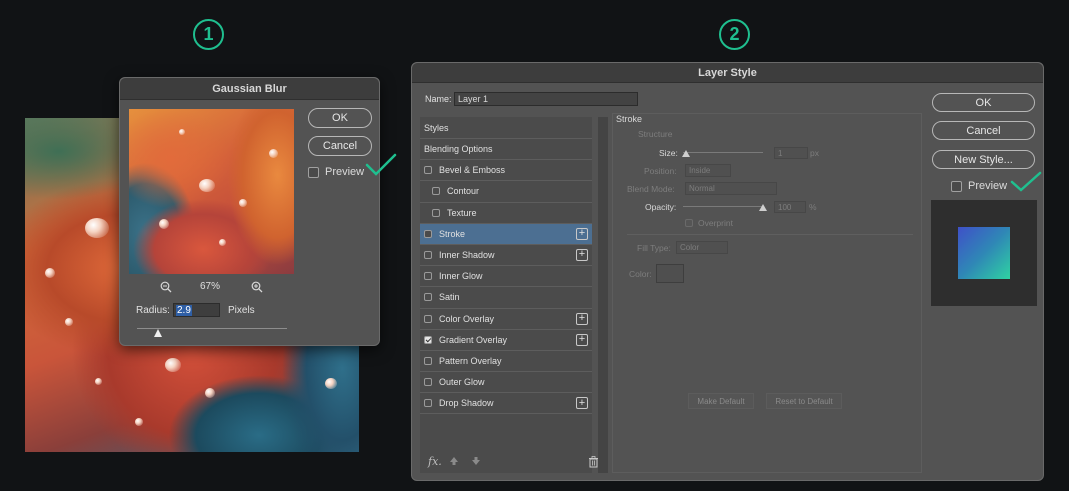 The width and height of the screenshot is (1069, 491). What do you see at coordinates (210, 286) in the screenshot?
I see `zoom-level: 67%` at bounding box center [210, 286].